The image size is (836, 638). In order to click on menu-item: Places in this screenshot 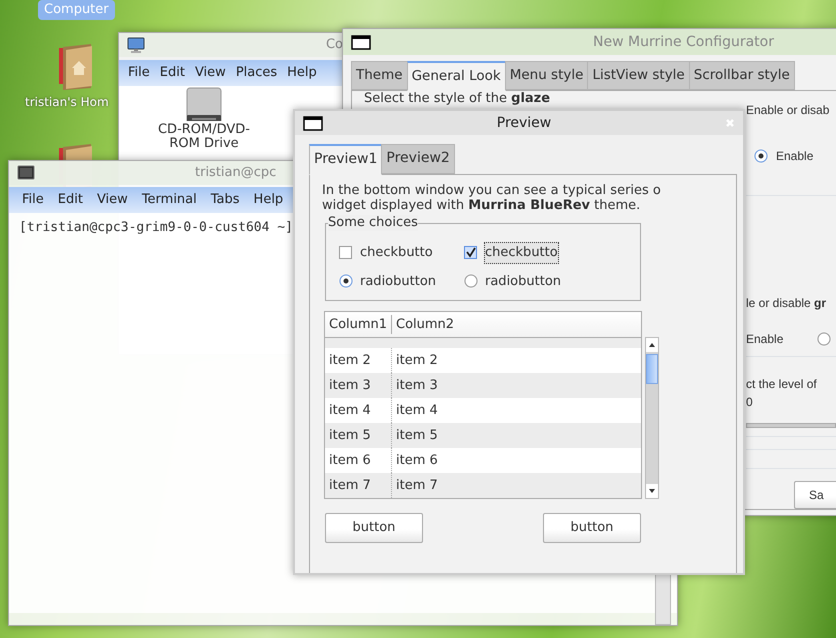, I will do `click(256, 73)`.